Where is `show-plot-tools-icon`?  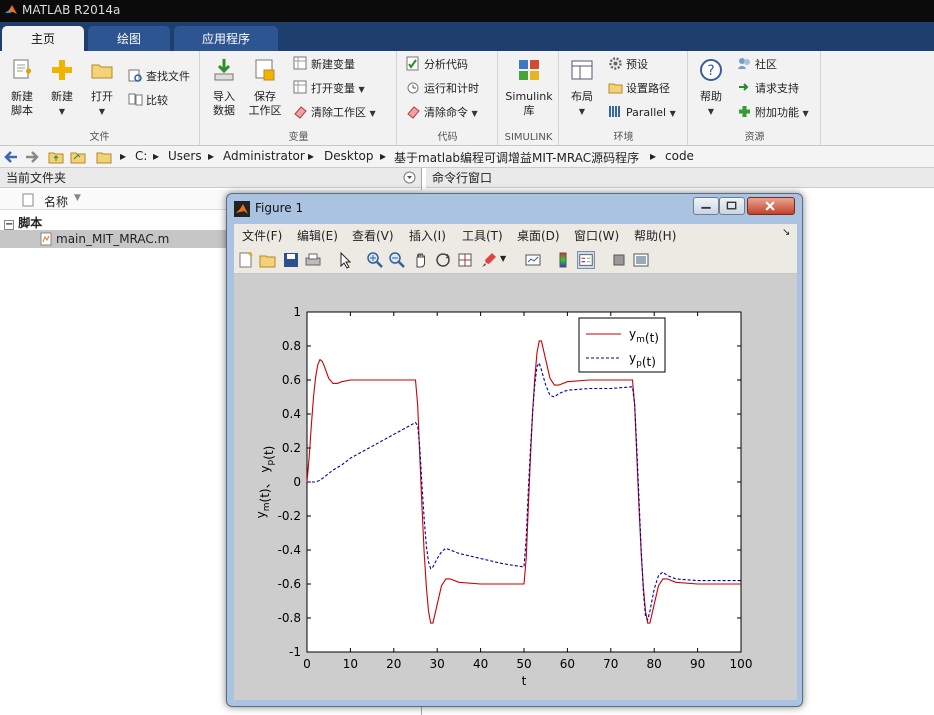
show-plot-tools-icon is located at coordinates (641, 260).